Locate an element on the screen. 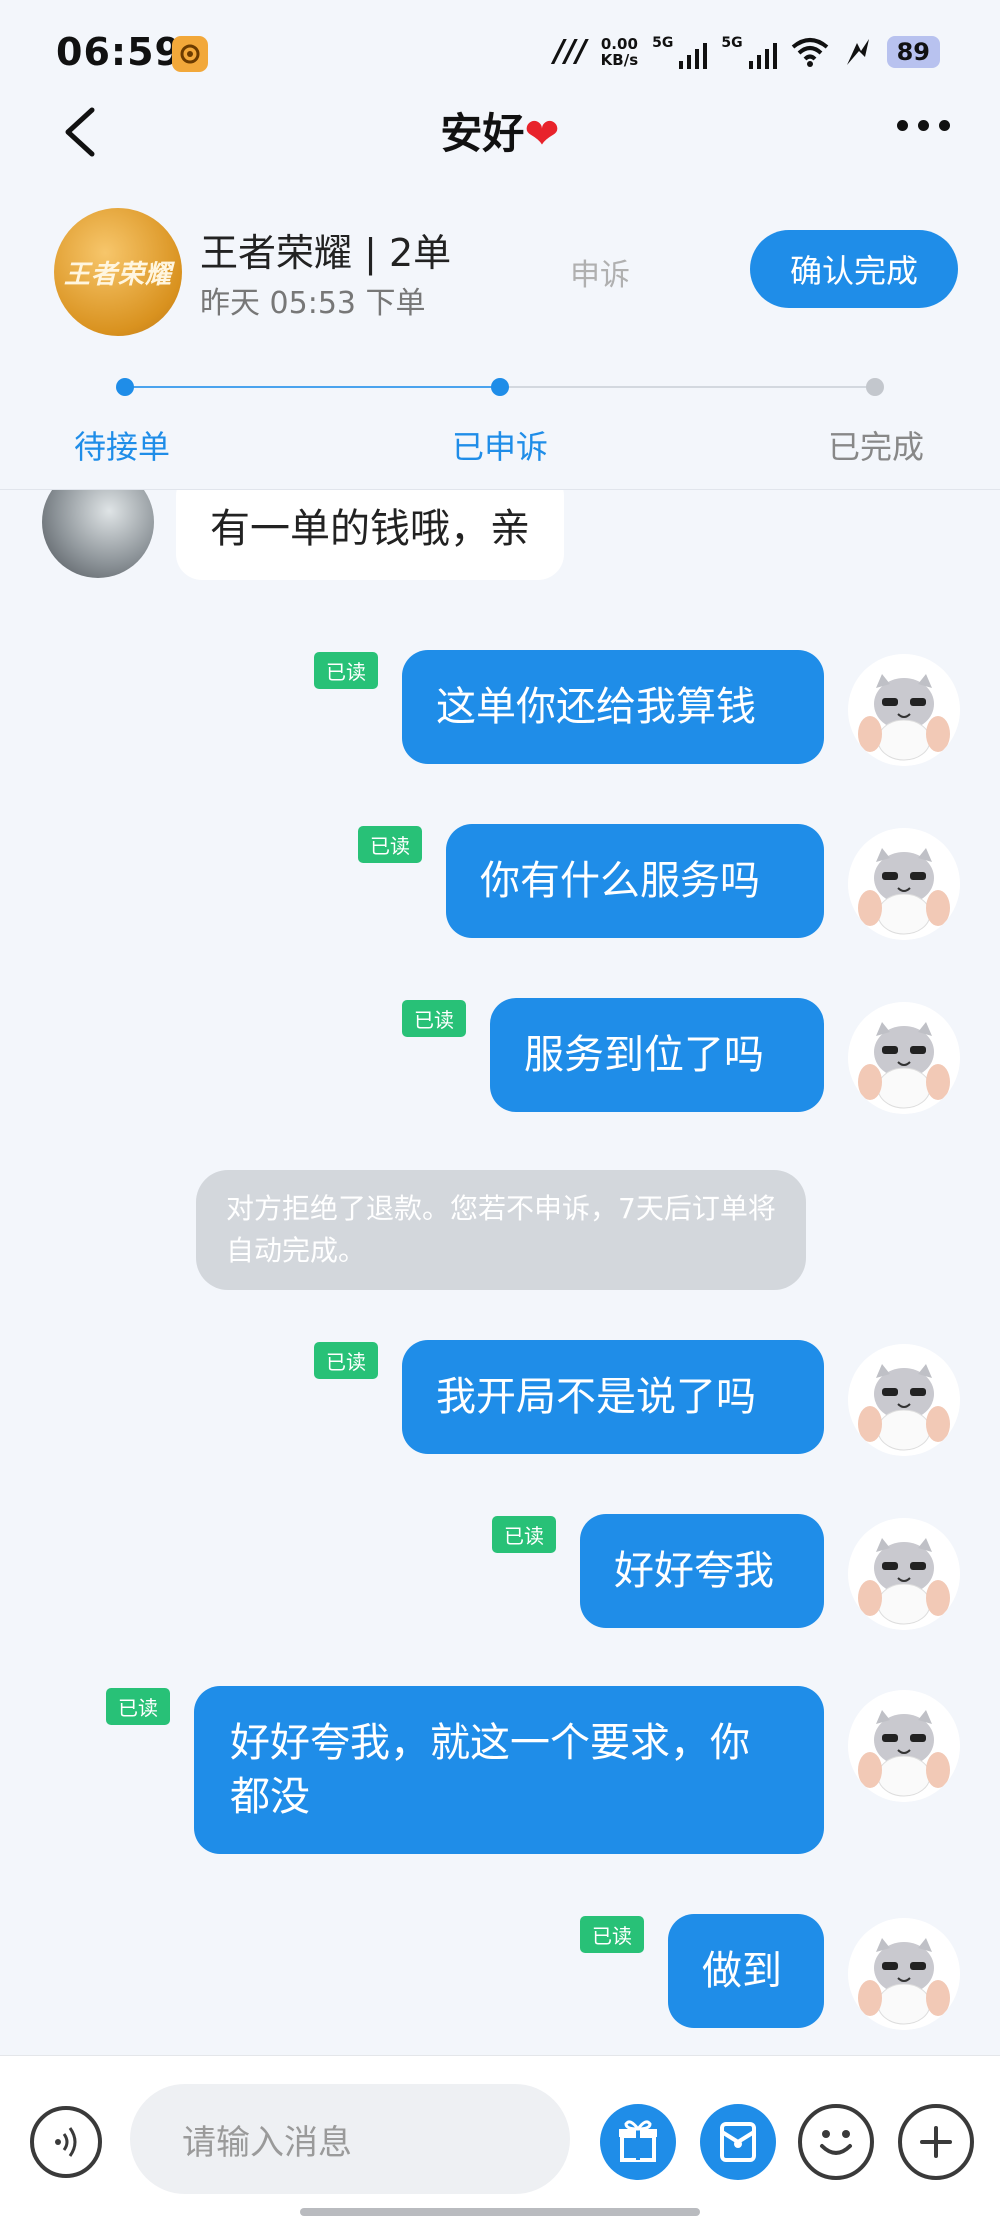 The width and height of the screenshot is (1000, 2222). message-text: 好好夸我，就这一个要求，你都没 is located at coordinates (490, 1770).